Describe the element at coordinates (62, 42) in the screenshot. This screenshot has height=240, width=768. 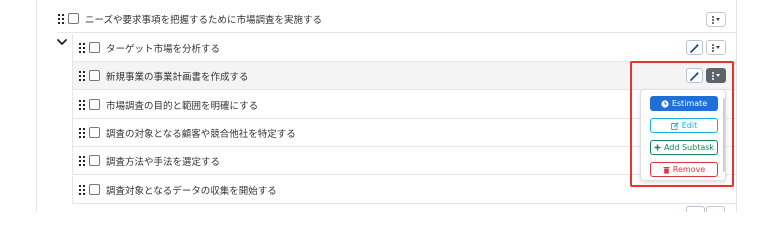
I see `chevron-down-icon` at that location.